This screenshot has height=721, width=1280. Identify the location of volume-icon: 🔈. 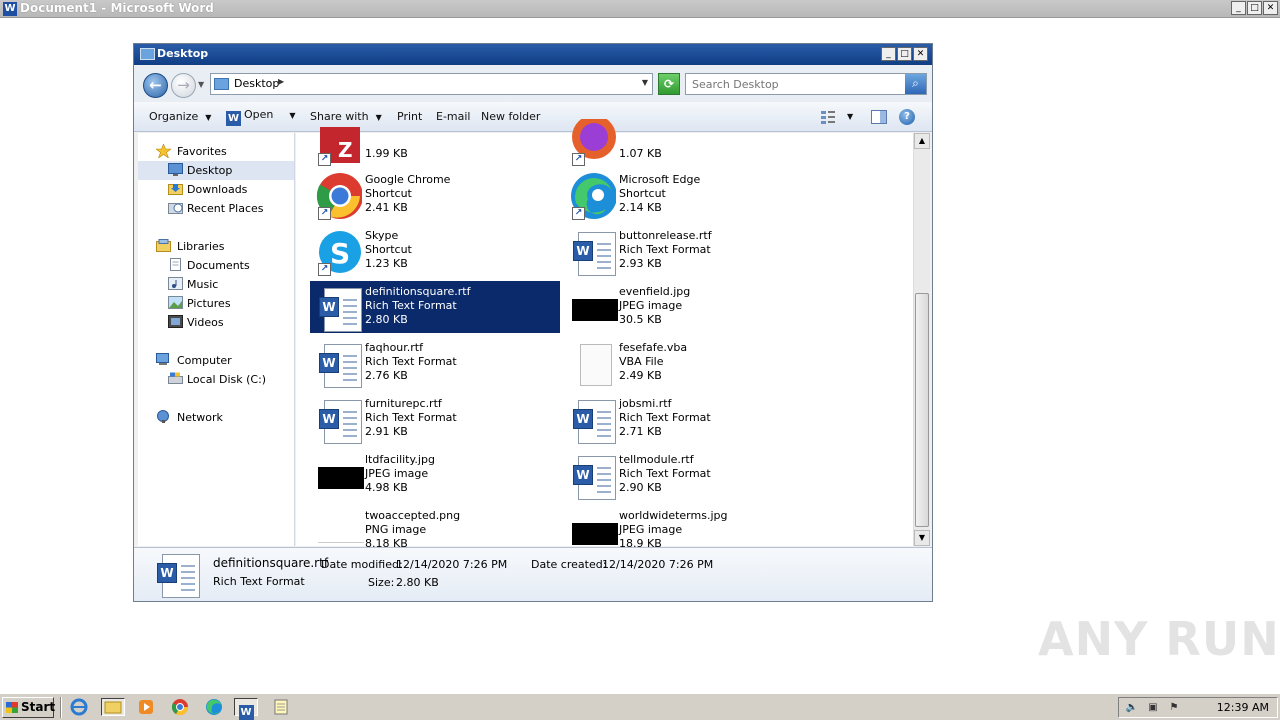
(1132, 708).